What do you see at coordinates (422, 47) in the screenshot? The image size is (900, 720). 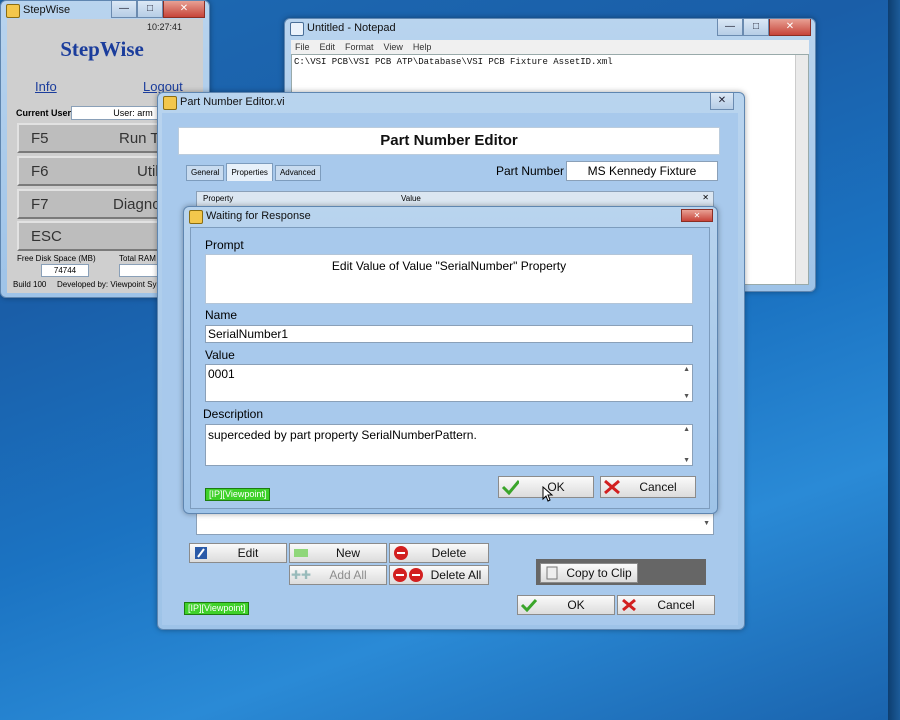 I see `menu-help: Help` at bounding box center [422, 47].